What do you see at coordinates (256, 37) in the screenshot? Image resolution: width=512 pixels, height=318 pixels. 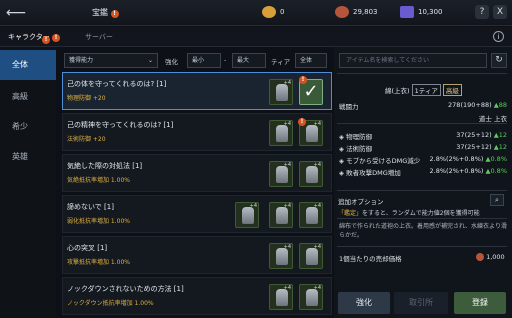 I see `sub-tabs: キャラクター ! サーバー i` at bounding box center [256, 37].